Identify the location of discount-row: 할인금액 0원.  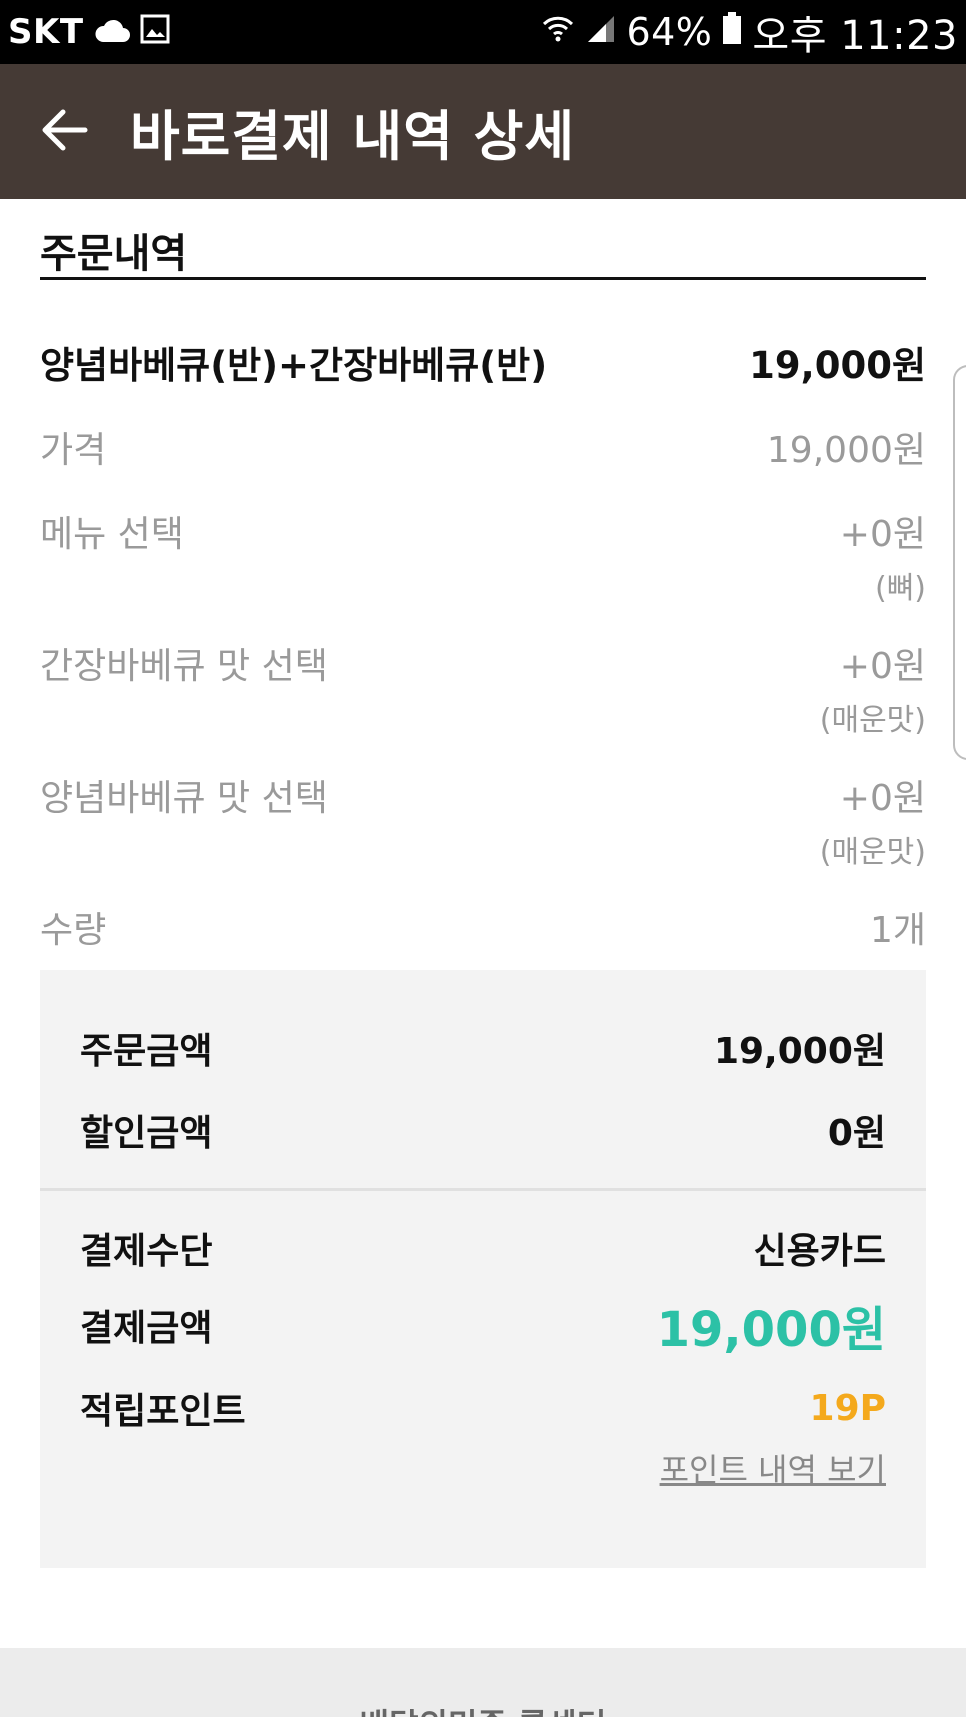
(483, 1130).